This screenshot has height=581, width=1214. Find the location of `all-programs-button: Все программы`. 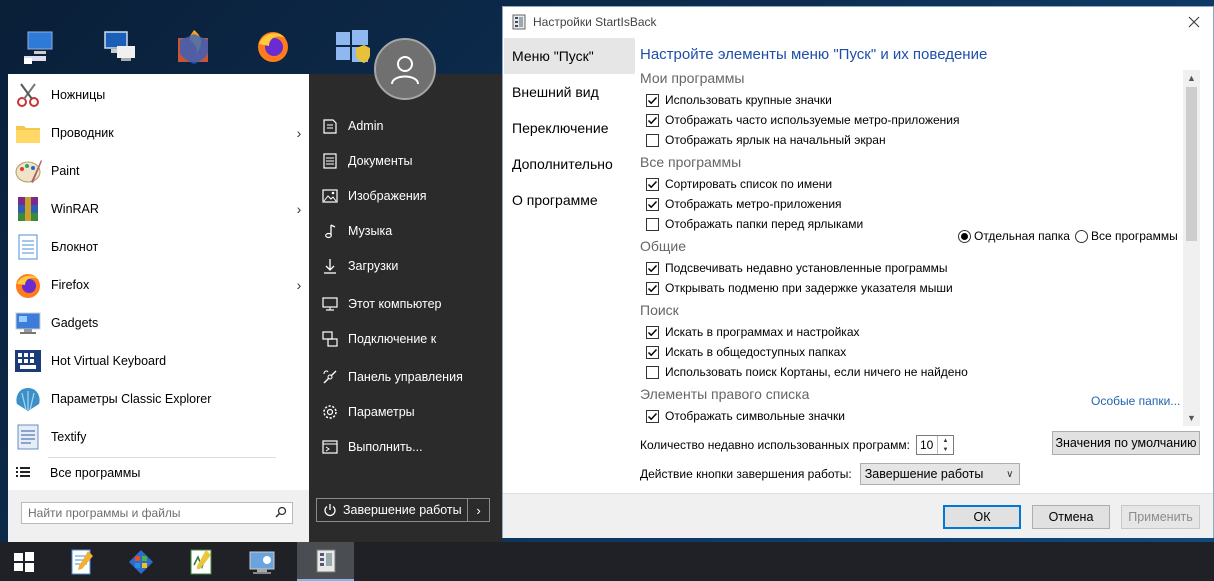

all-programs-button: Все программы is located at coordinates (158, 473).